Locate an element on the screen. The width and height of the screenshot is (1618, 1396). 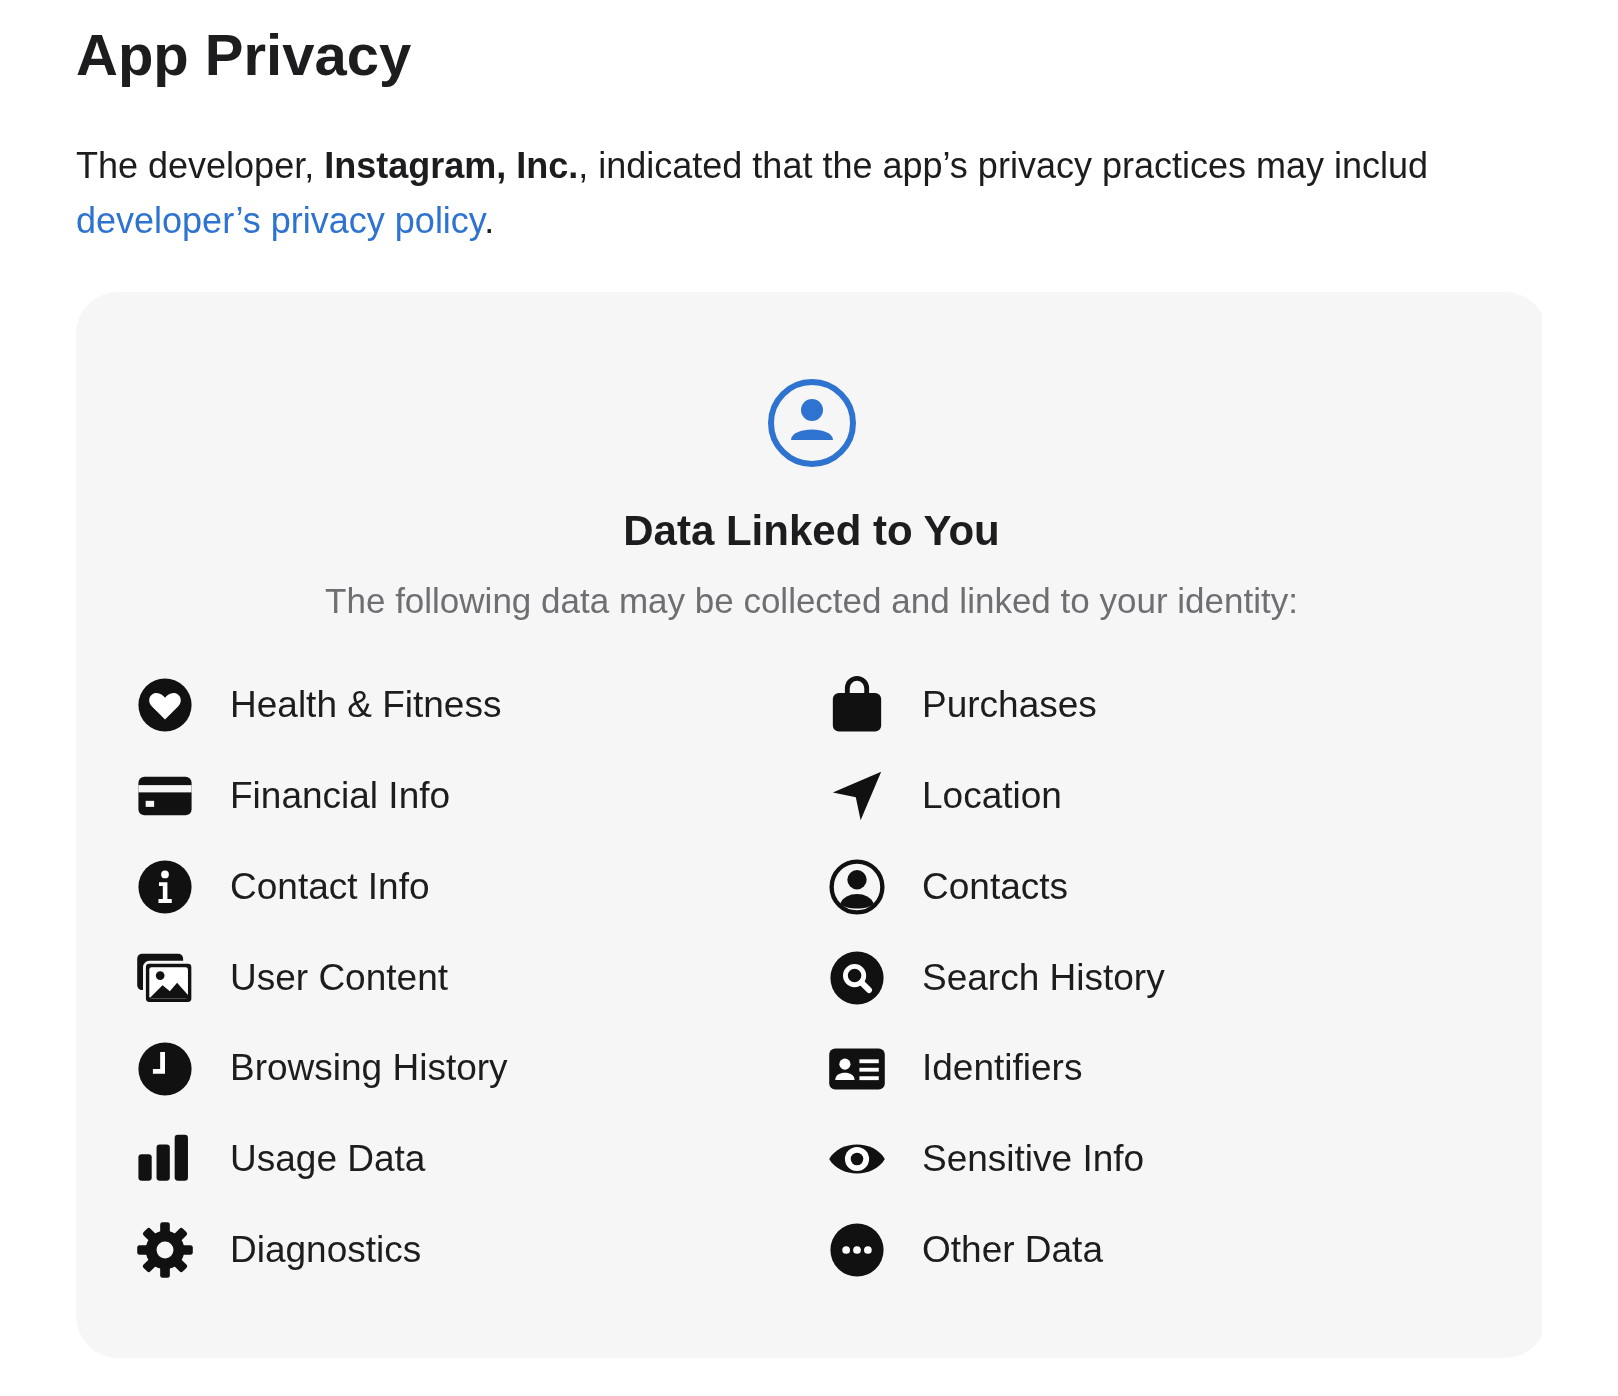
data-type-label: Diagnostics is located at coordinates (326, 1249).